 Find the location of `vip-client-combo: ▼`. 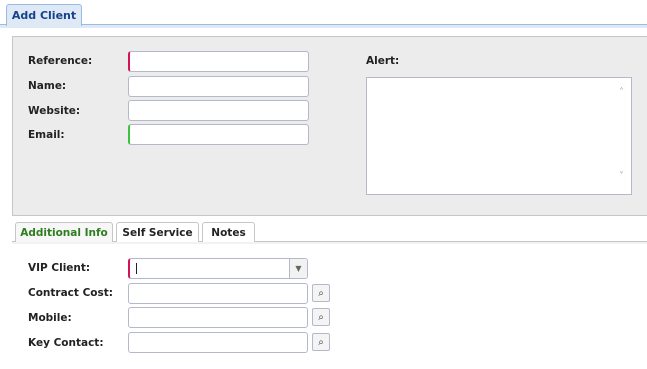

vip-client-combo: ▼ is located at coordinates (218, 268).